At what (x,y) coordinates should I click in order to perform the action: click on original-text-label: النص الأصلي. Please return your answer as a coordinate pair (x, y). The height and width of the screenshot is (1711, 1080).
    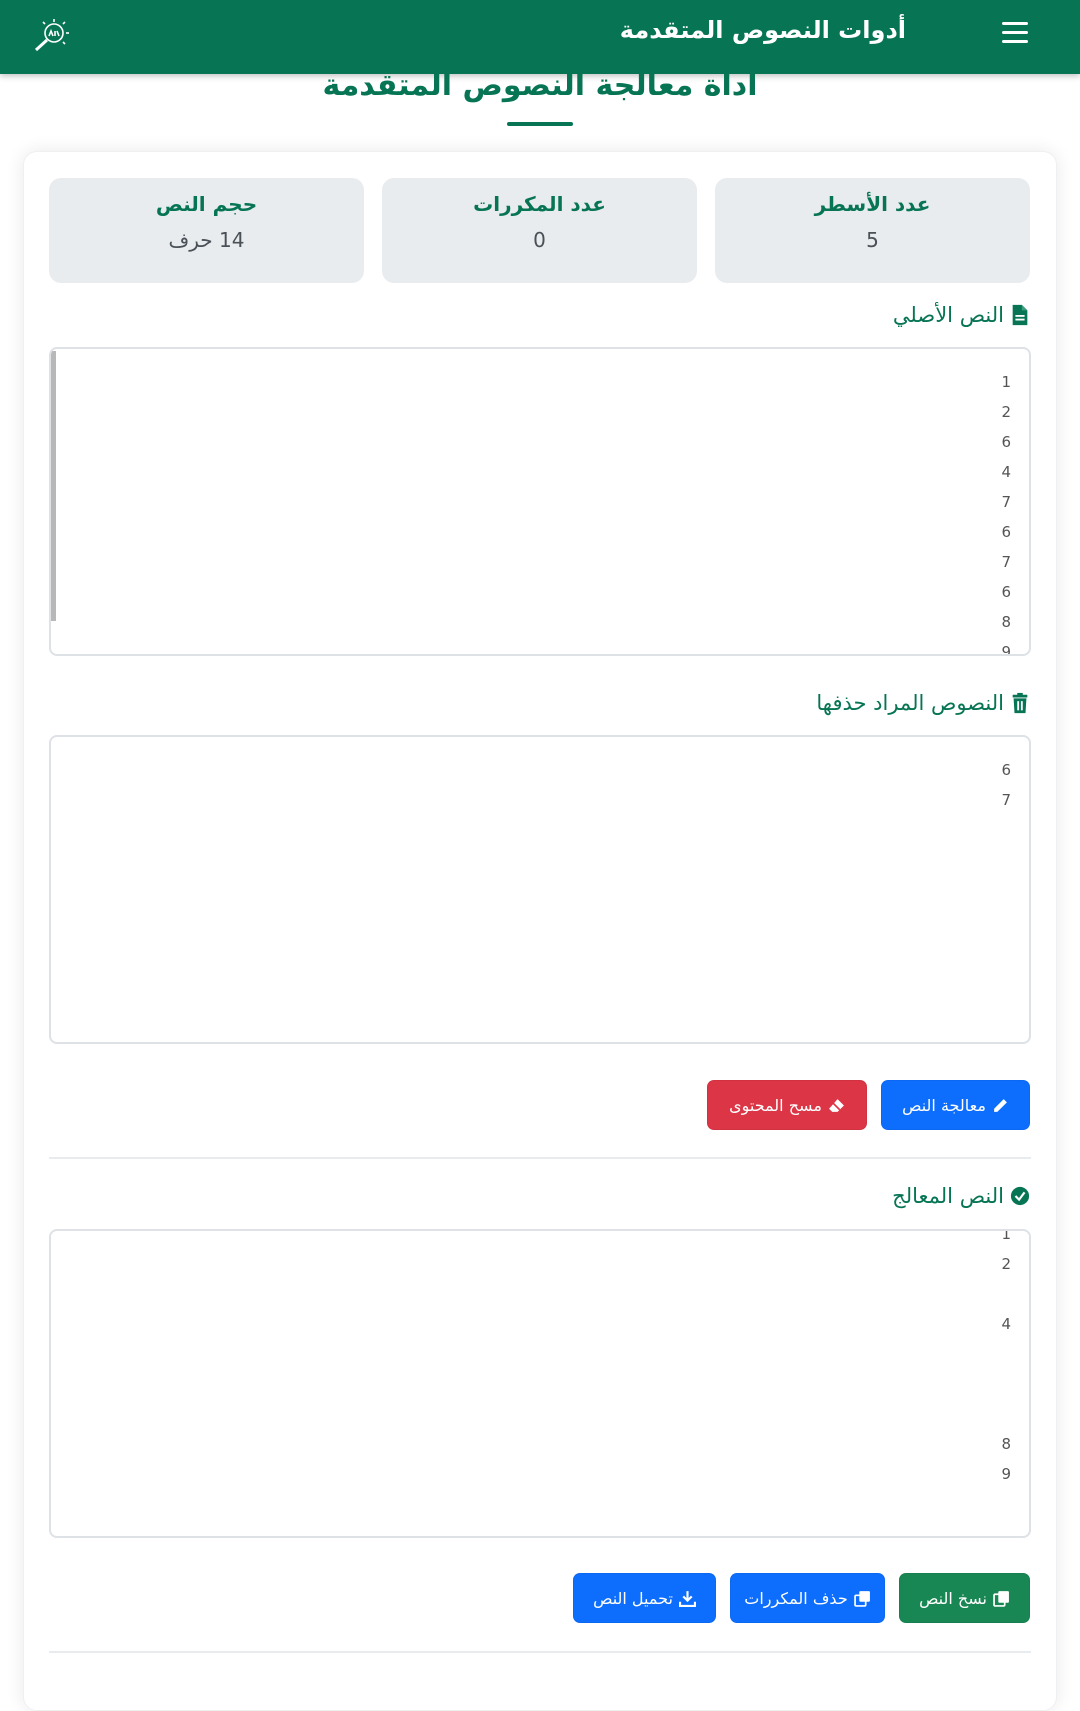
    Looking at the image, I should click on (961, 315).